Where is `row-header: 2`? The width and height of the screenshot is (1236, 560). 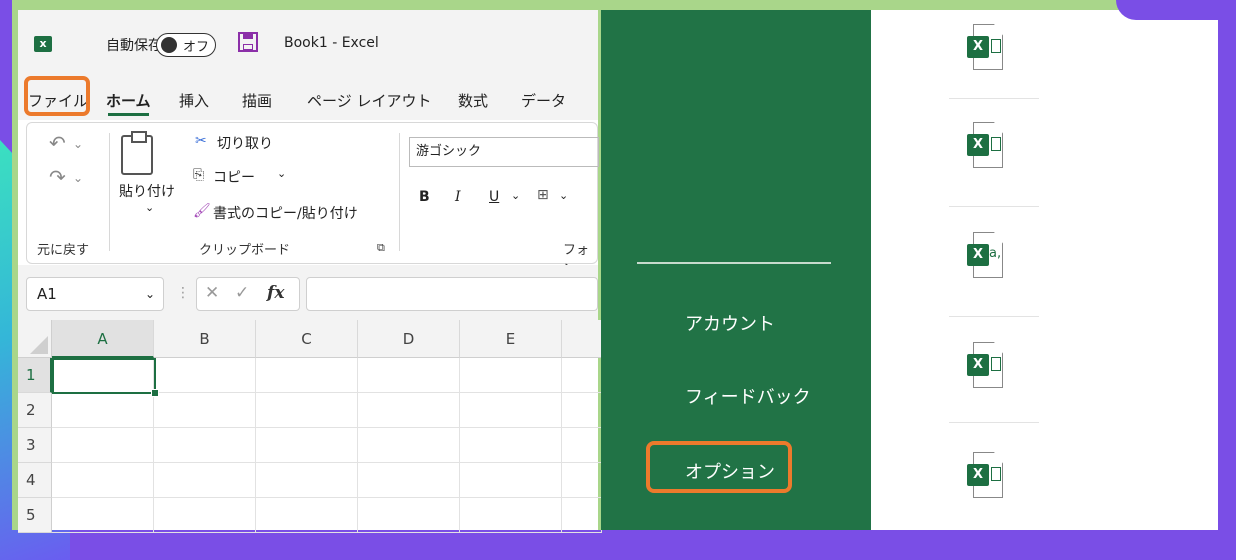 row-header: 2 is located at coordinates (35, 410).